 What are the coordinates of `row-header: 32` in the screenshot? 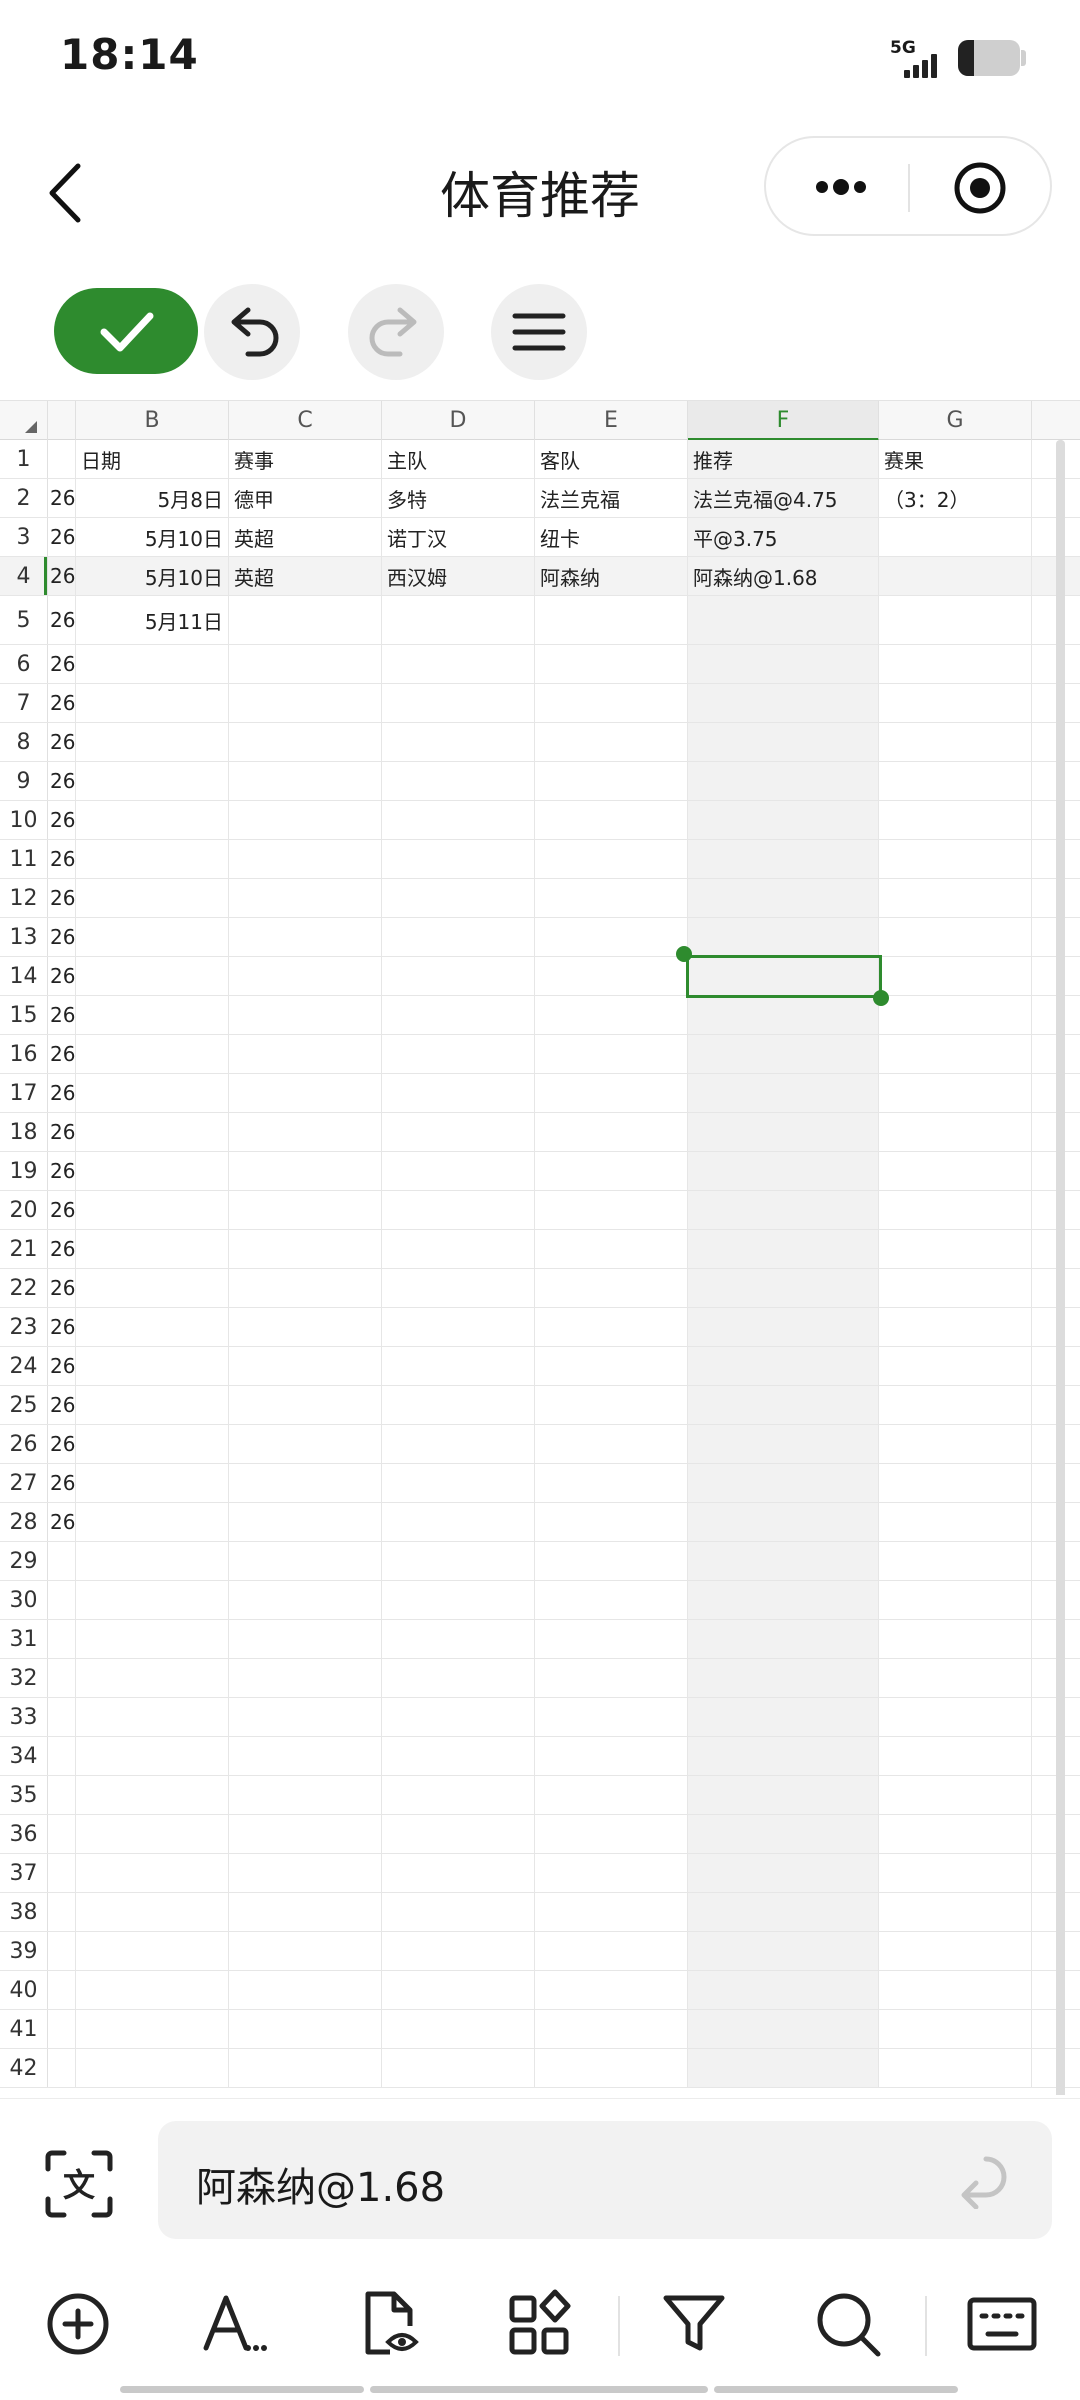 It's located at (24, 1678).